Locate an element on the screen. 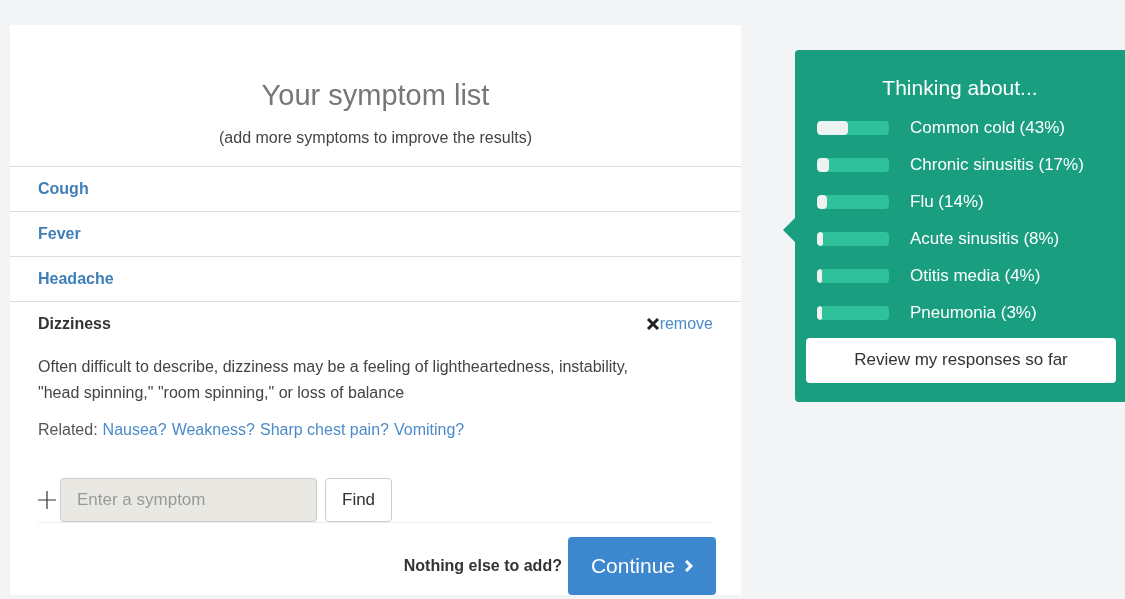 Image resolution: width=1125 pixels, height=599 pixels. condition-label: Chronic sinusitis (17%) is located at coordinates (997, 165).